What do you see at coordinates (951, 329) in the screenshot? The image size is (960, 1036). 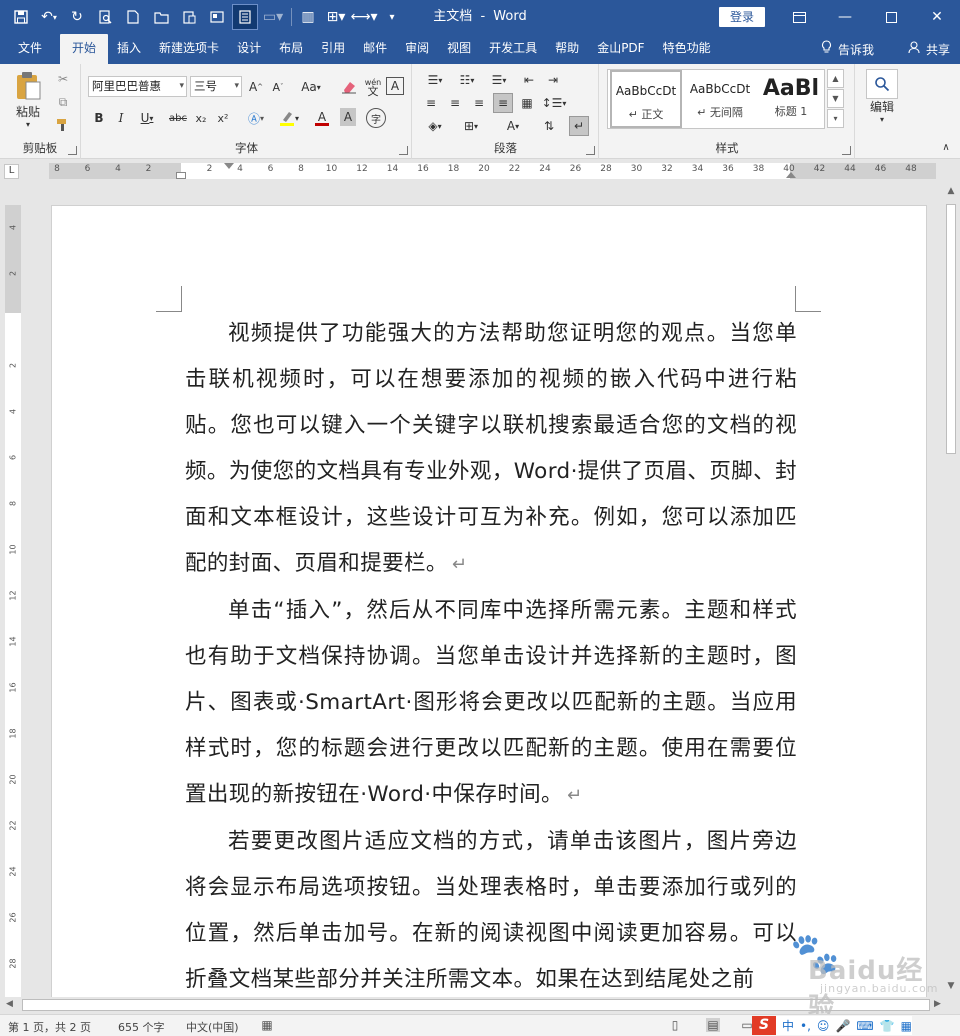 I see `scroll-thumb` at bounding box center [951, 329].